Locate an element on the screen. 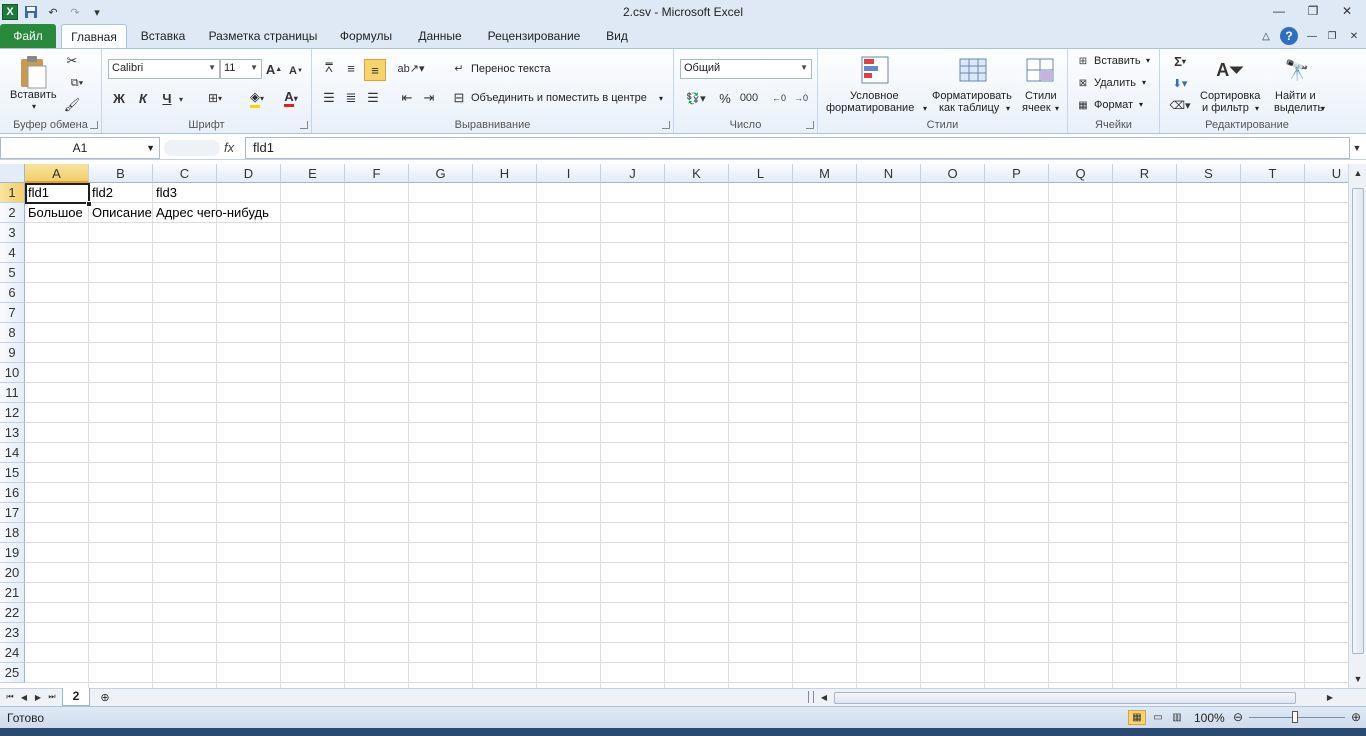 This screenshot has height=736, width=1366. font-launcher-icon is located at coordinates (304, 125).